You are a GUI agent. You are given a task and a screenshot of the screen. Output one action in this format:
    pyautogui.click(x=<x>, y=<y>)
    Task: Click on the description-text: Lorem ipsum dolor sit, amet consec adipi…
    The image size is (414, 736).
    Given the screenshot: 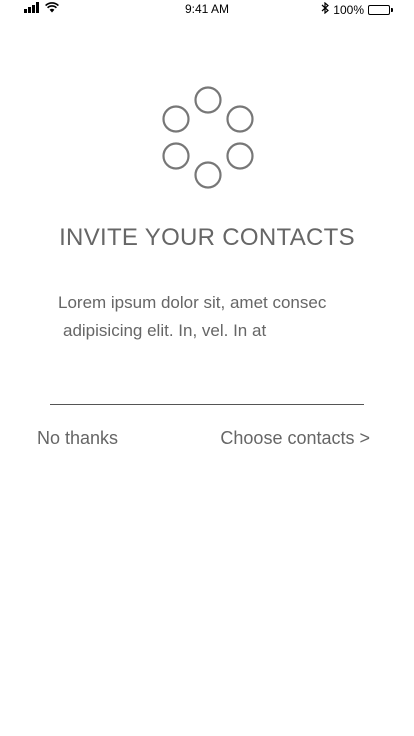 What is the action you would take?
    pyautogui.click(x=218, y=317)
    